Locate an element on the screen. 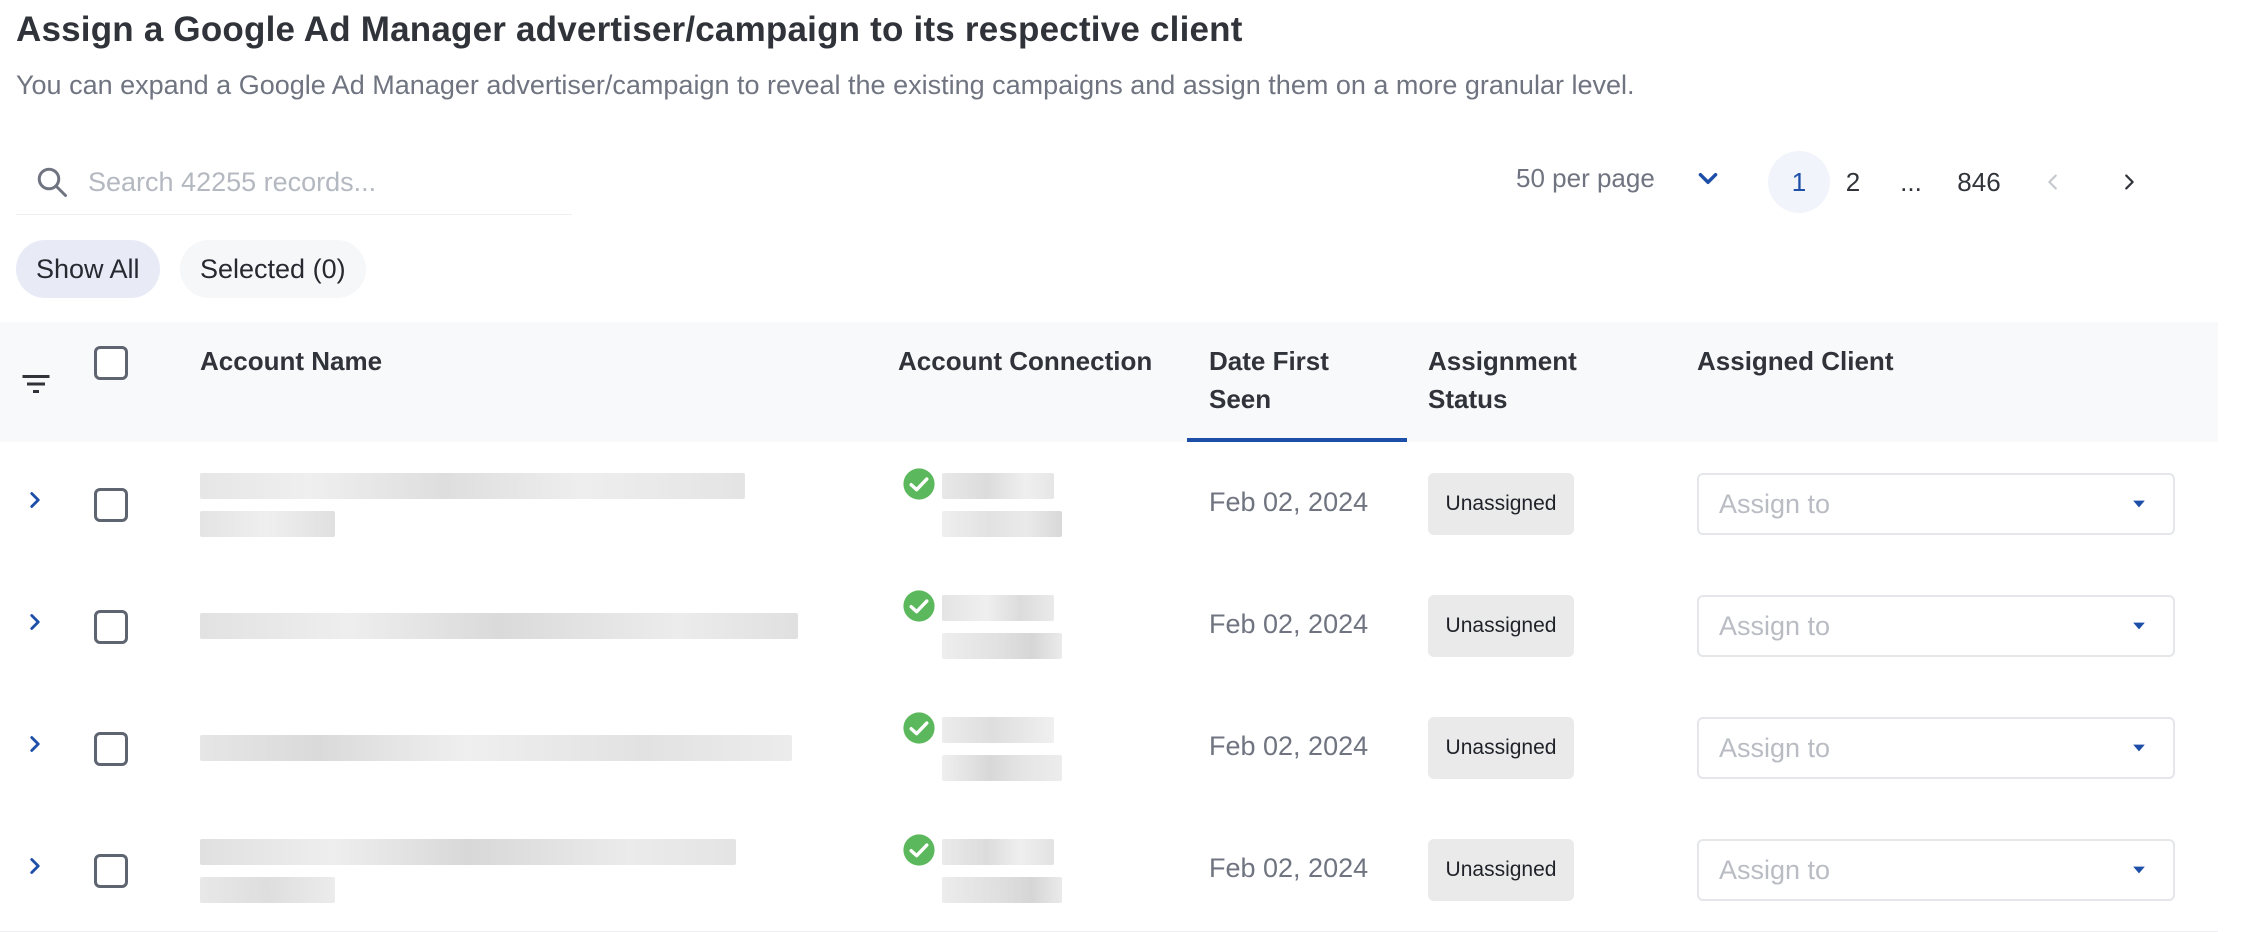  prev-page-button is located at coordinates (2053, 182).